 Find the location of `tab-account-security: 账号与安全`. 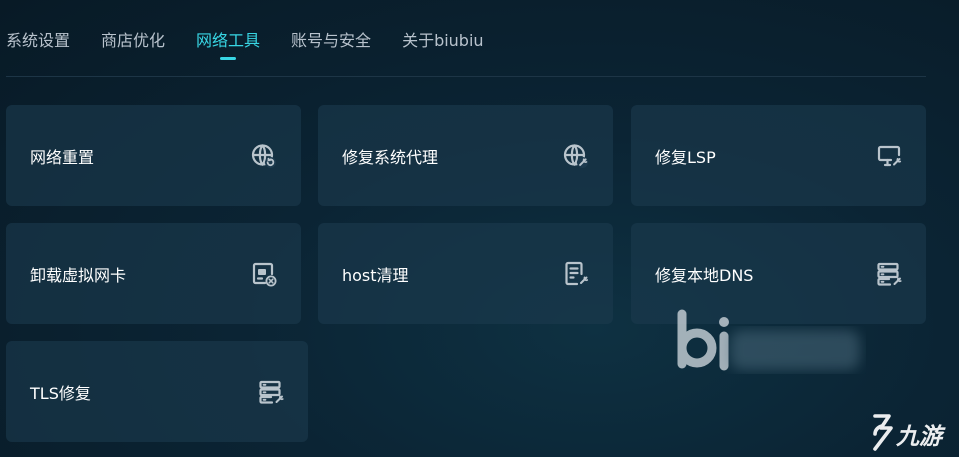

tab-account-security: 账号与安全 is located at coordinates (331, 46).